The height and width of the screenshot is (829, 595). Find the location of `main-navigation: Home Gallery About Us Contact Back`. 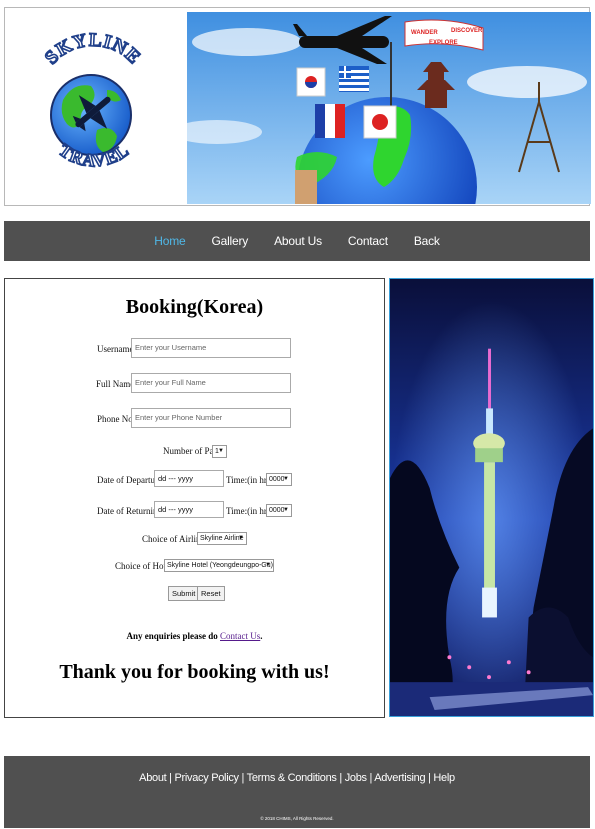

main-navigation: Home Gallery About Us Contact Back is located at coordinates (297, 241).